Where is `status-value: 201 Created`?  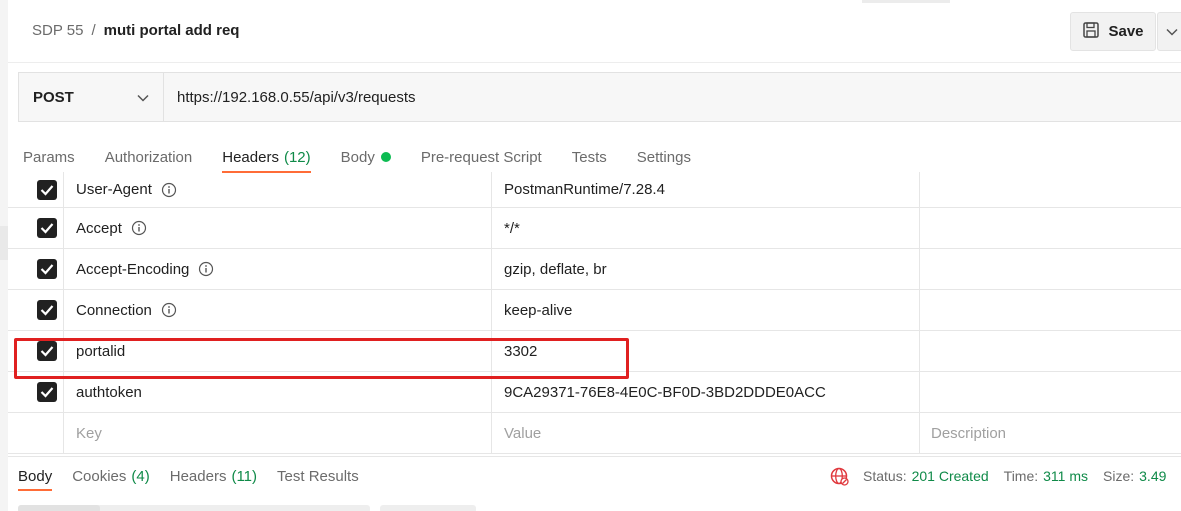 status-value: 201 Created is located at coordinates (950, 476).